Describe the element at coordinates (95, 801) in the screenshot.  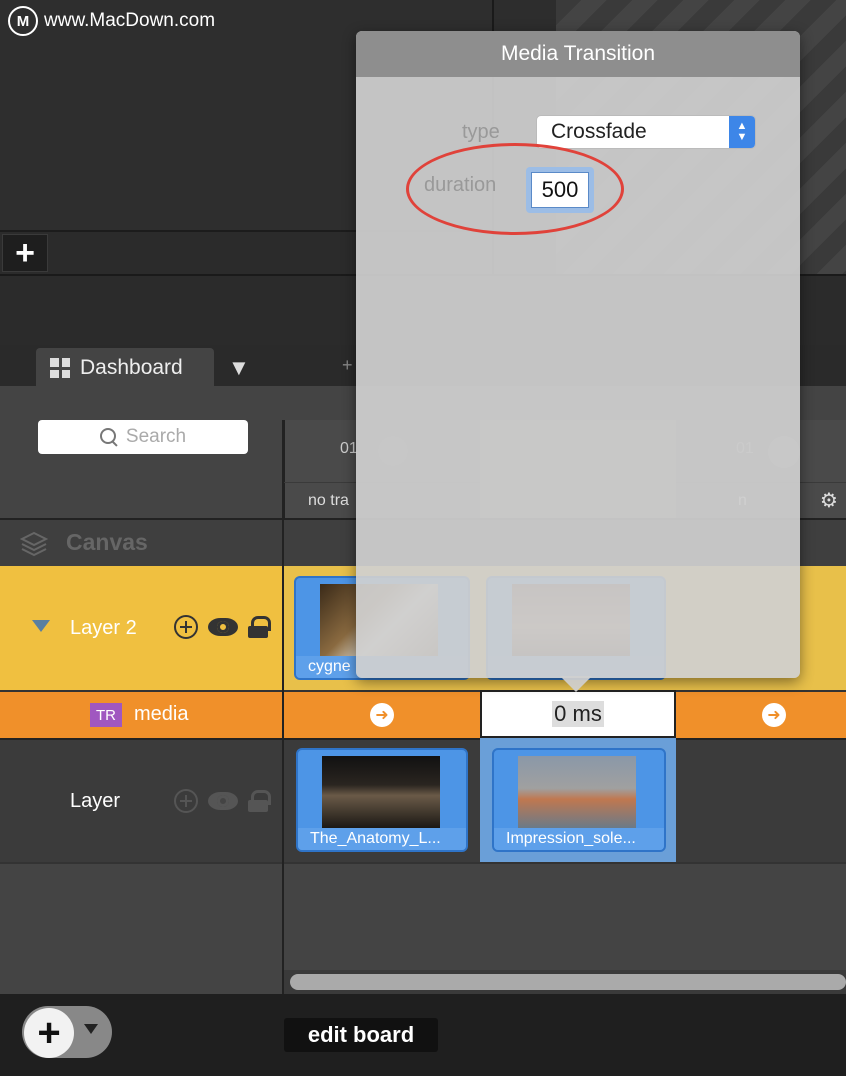
I see `layer-name: Layer` at that location.